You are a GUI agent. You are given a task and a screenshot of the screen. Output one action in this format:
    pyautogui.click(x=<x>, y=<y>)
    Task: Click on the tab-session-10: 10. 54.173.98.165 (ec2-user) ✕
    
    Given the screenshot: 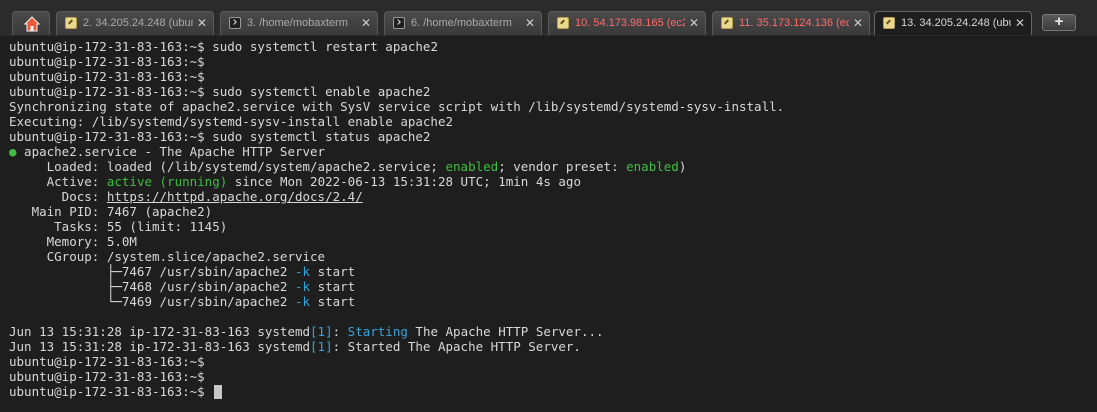 What is the action you would take?
    pyautogui.click(x=627, y=23)
    